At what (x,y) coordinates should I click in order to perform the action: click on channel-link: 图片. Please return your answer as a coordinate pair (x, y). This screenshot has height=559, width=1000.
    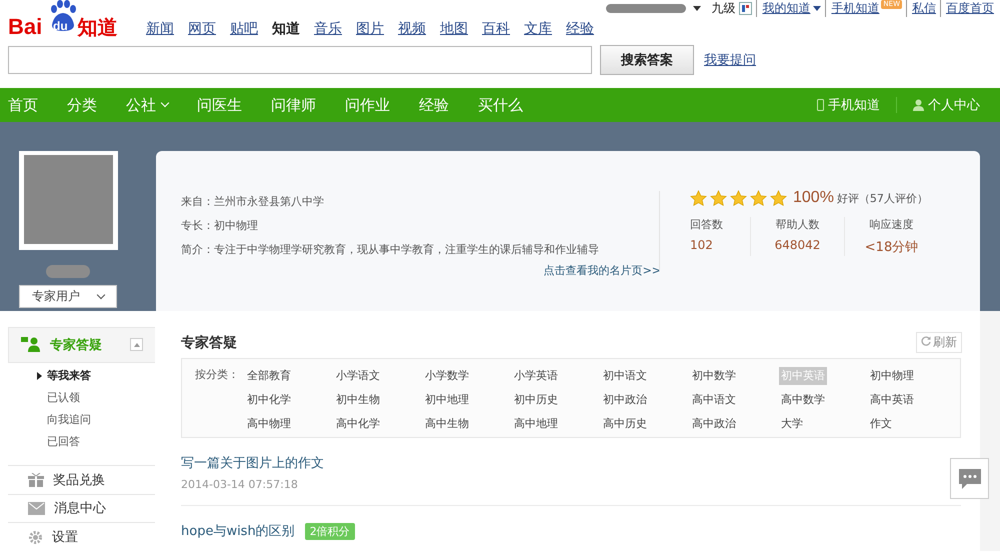
    Looking at the image, I should click on (370, 29).